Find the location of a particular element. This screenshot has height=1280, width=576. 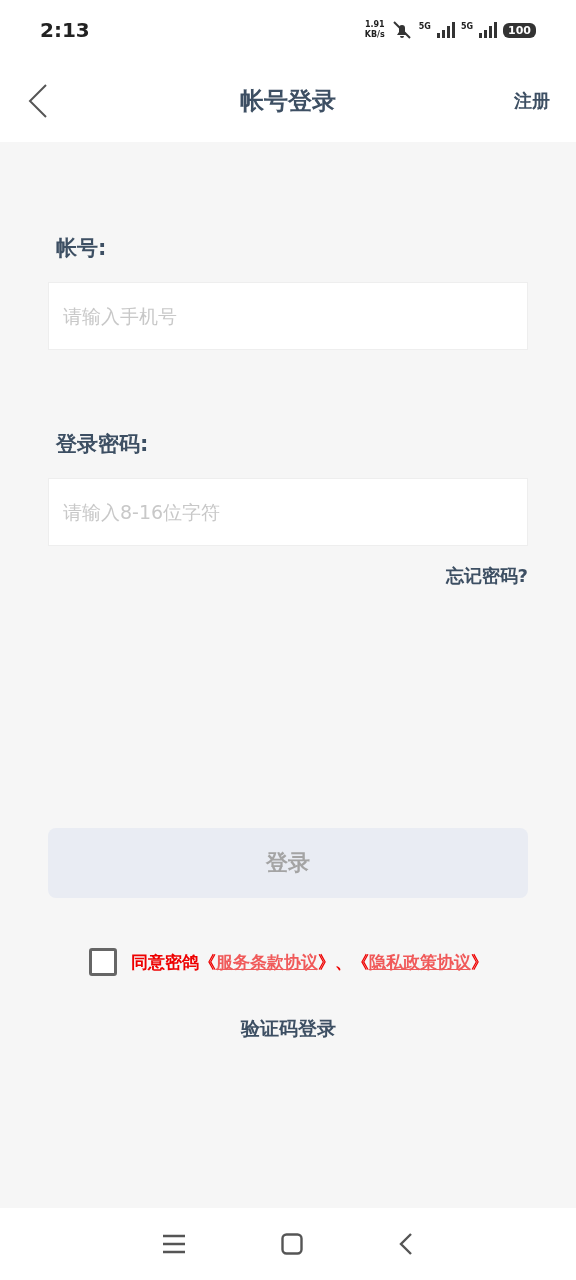

network-speed: 1.91 is located at coordinates (374, 25).